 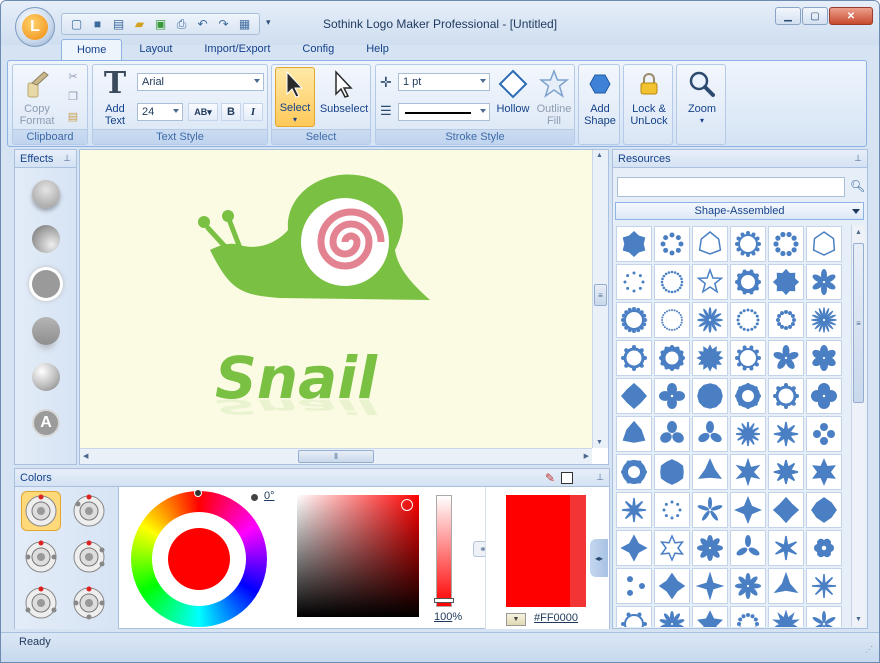 What do you see at coordinates (46, 331) in the screenshot?
I see `effect-reflection` at bounding box center [46, 331].